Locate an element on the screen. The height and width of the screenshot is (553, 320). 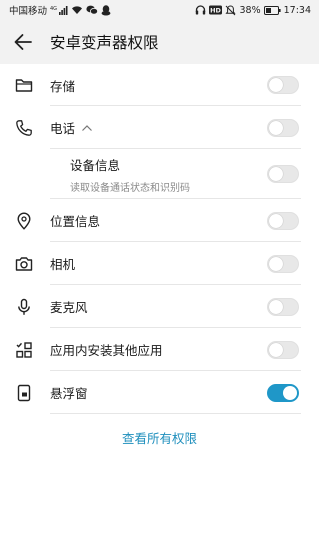
wechat-icon is located at coordinates (92, 10).